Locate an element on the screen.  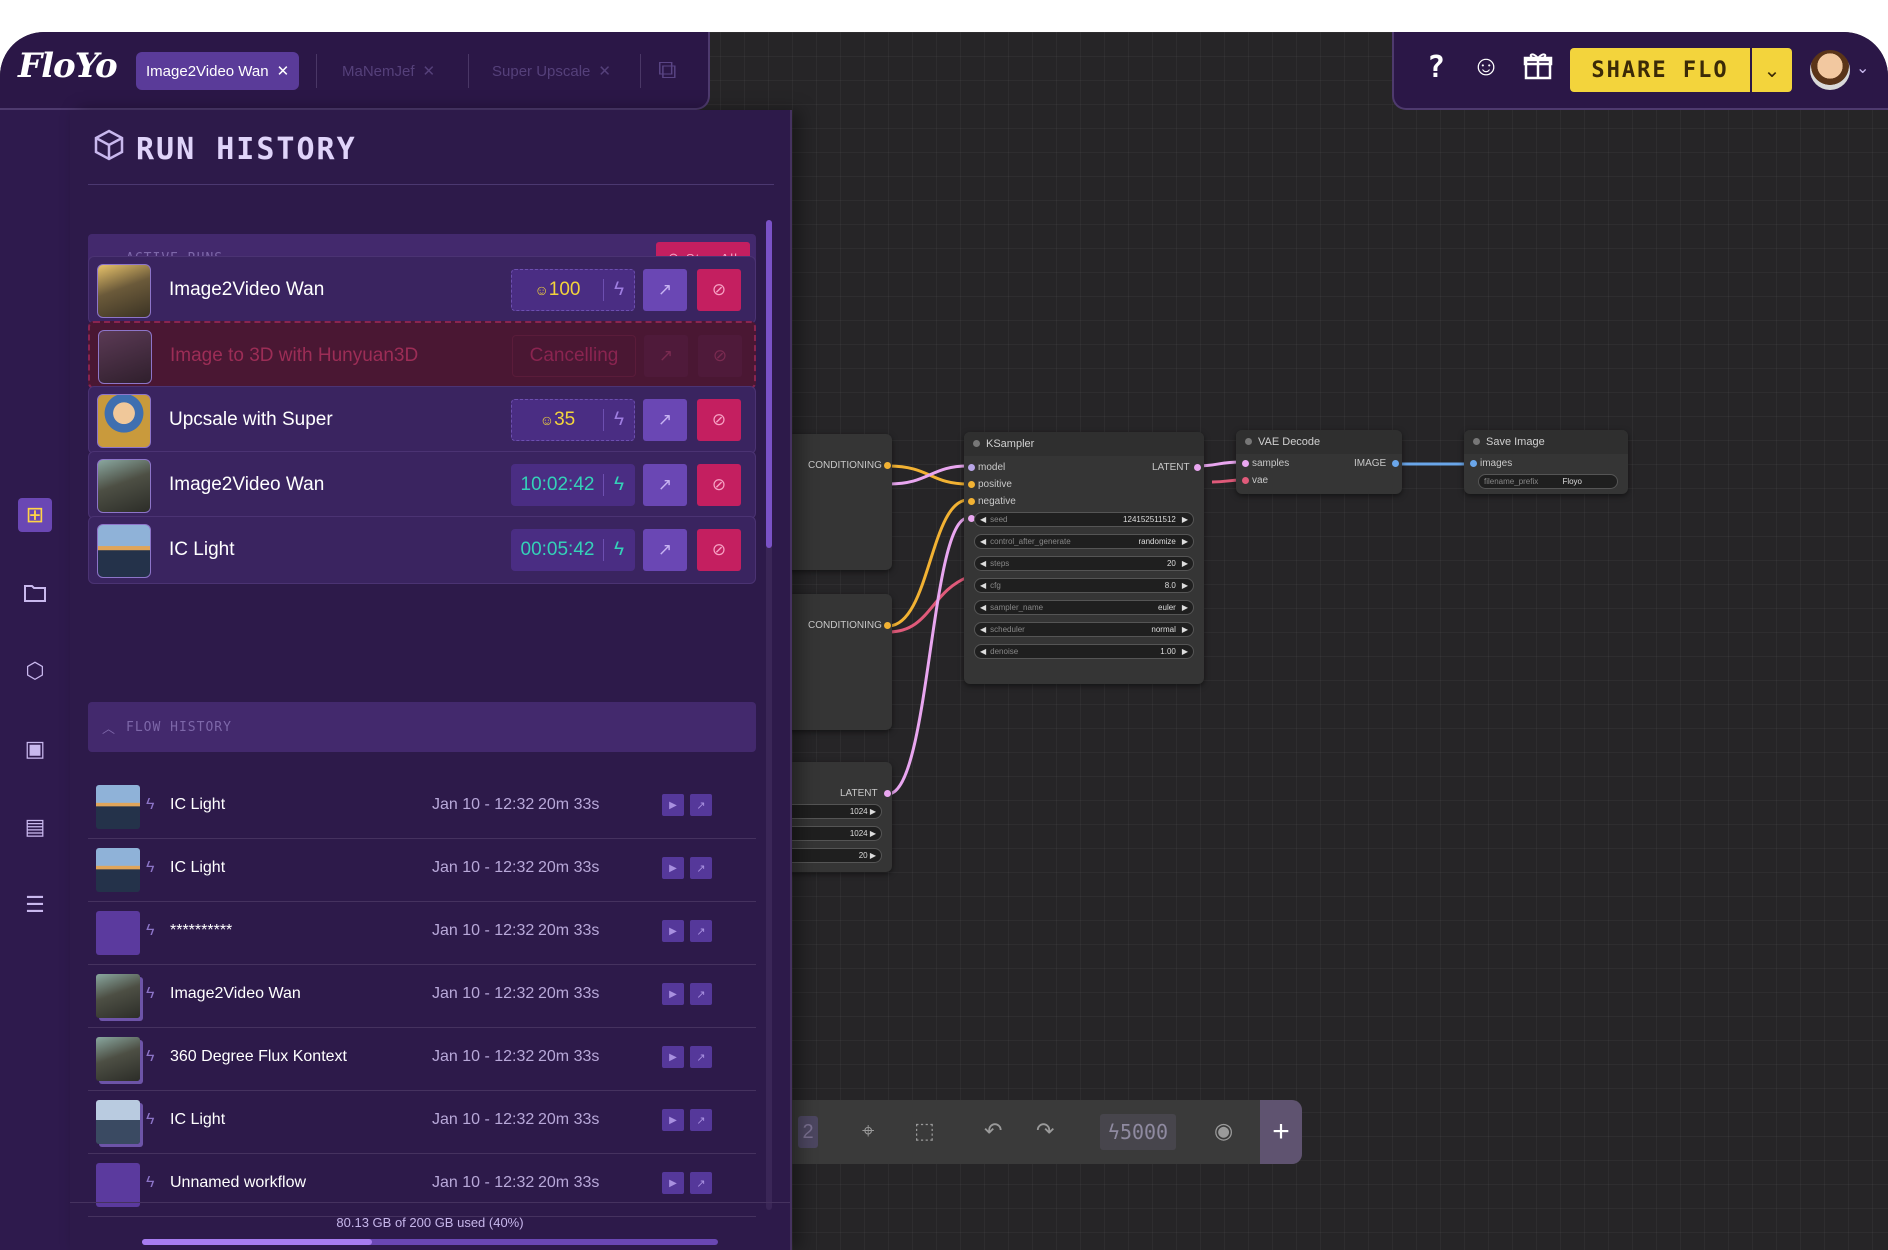
tab-super-upscale: Super Upscale ✕ is located at coordinates (551, 71).